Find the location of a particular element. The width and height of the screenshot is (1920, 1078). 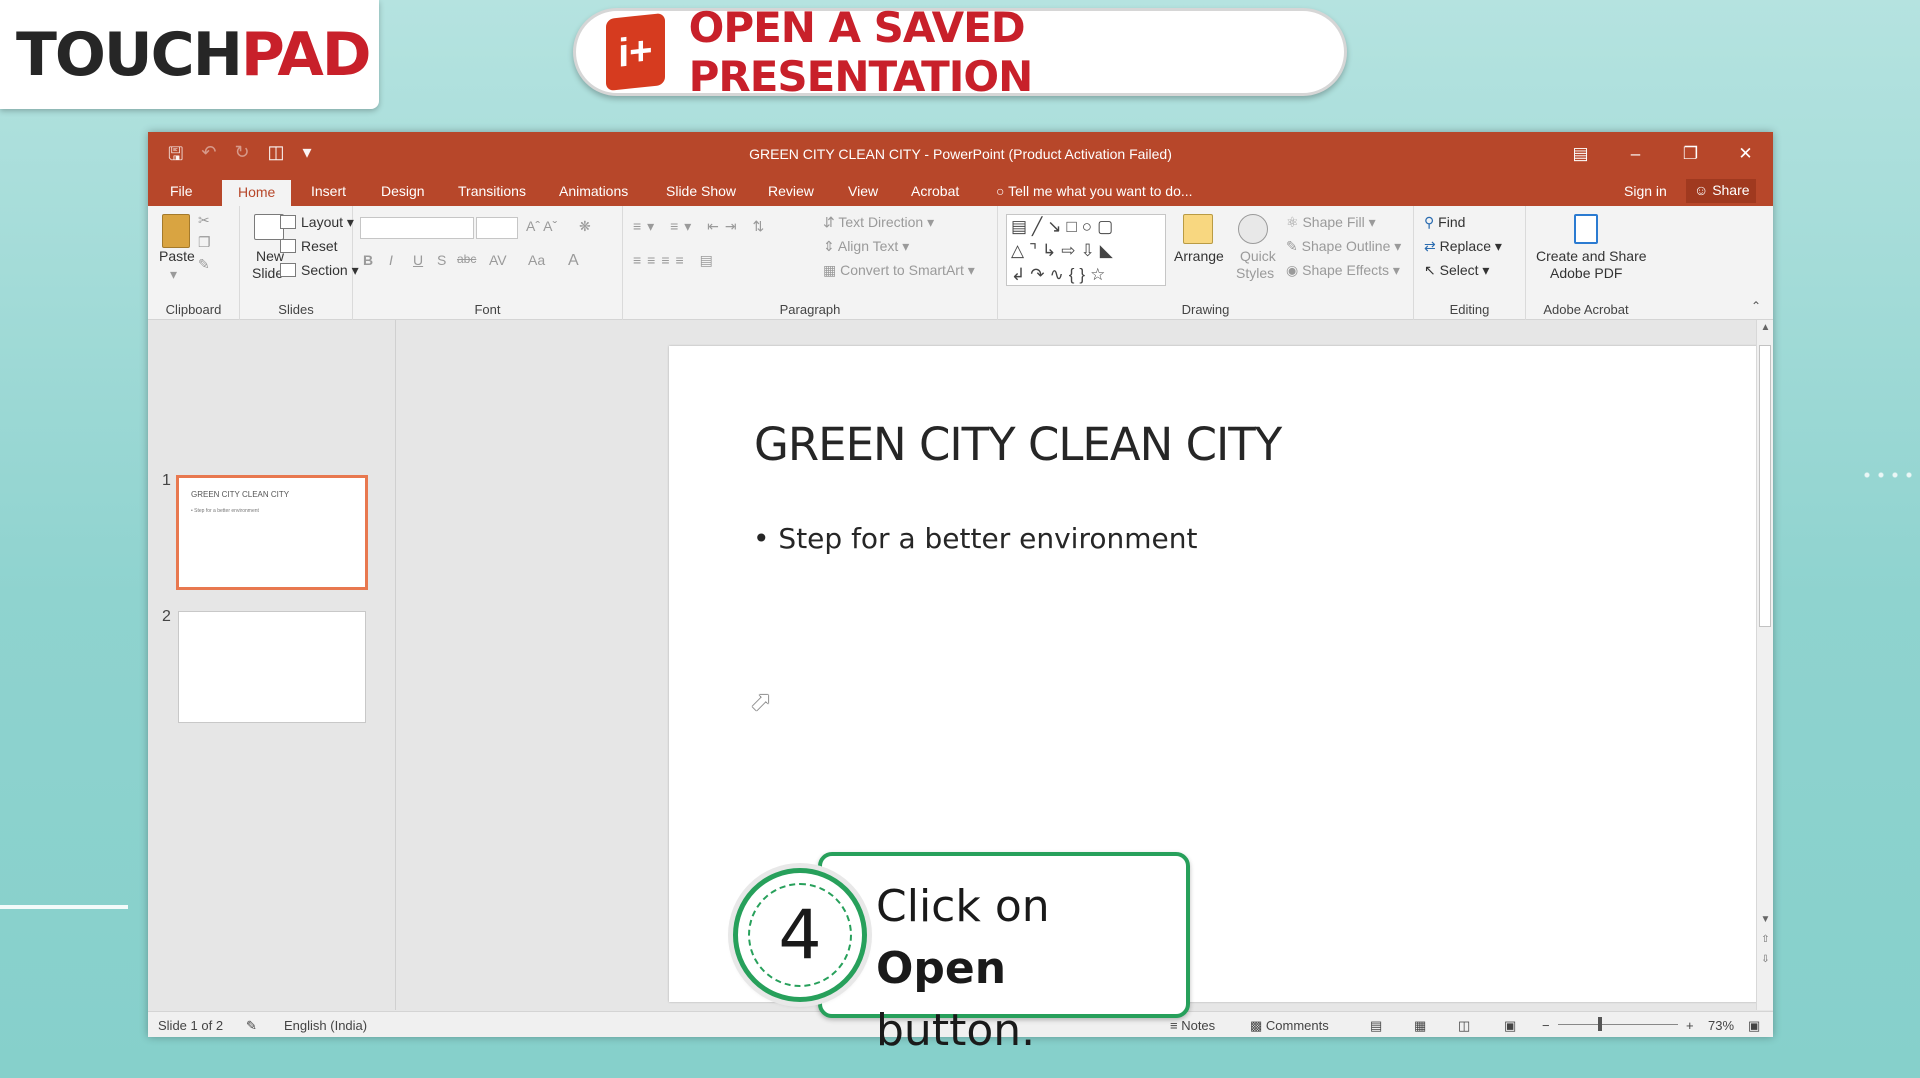

scroll-thumb is located at coordinates (1765, 486).